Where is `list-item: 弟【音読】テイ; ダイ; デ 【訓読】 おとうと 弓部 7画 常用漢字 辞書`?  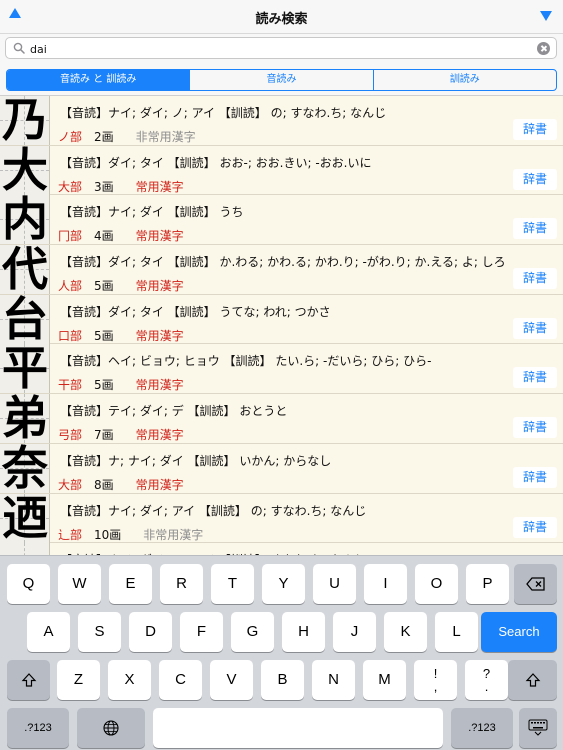
list-item: 弟【音読】テイ; ダイ; デ 【訓読】 おとうと 弓部 7画 常用漢字 辞書 is located at coordinates (281, 419).